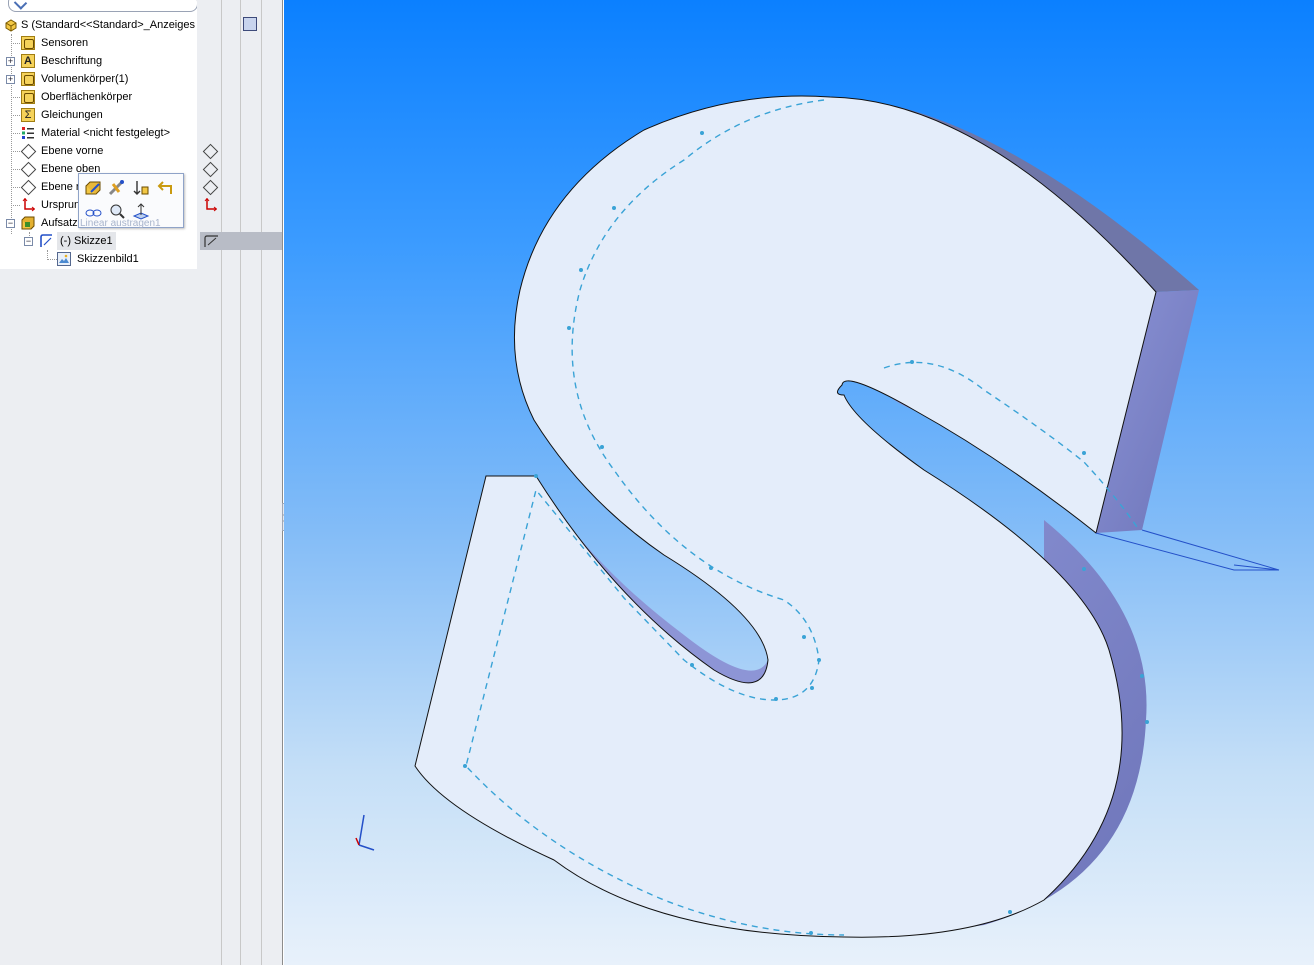 The width and height of the screenshot is (1314, 965). I want to click on tree-item-label: Ebene vorne, so click(72, 151).